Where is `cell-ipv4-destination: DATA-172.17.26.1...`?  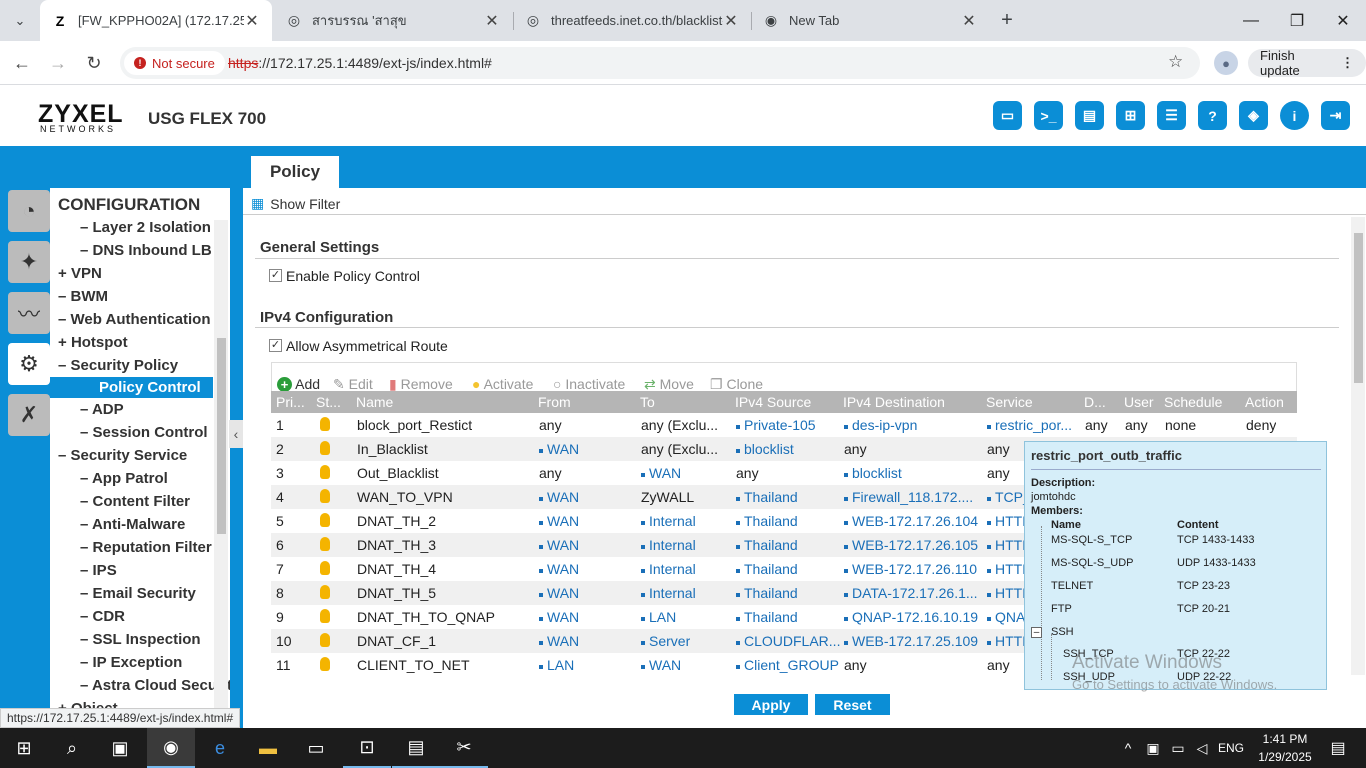 cell-ipv4-destination: DATA-172.17.26.1... is located at coordinates (911, 593).